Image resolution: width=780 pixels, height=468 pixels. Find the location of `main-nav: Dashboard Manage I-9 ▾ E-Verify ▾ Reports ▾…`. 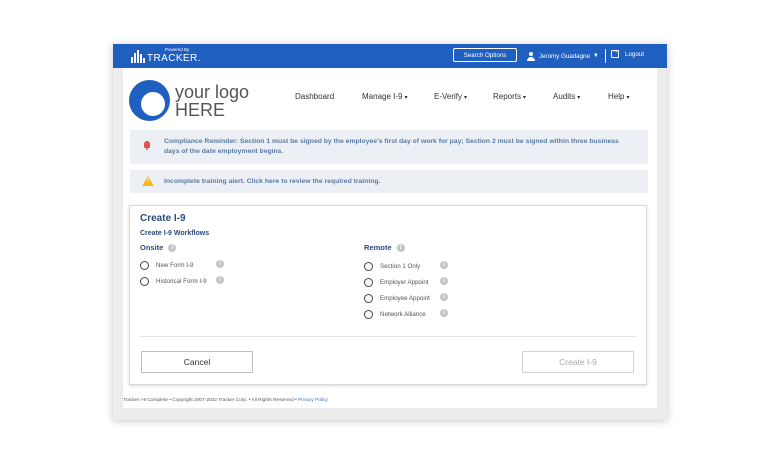

main-nav: Dashboard Manage I-9 ▾ E-Verify ▾ Reports ▾… is located at coordinates (390, 99).